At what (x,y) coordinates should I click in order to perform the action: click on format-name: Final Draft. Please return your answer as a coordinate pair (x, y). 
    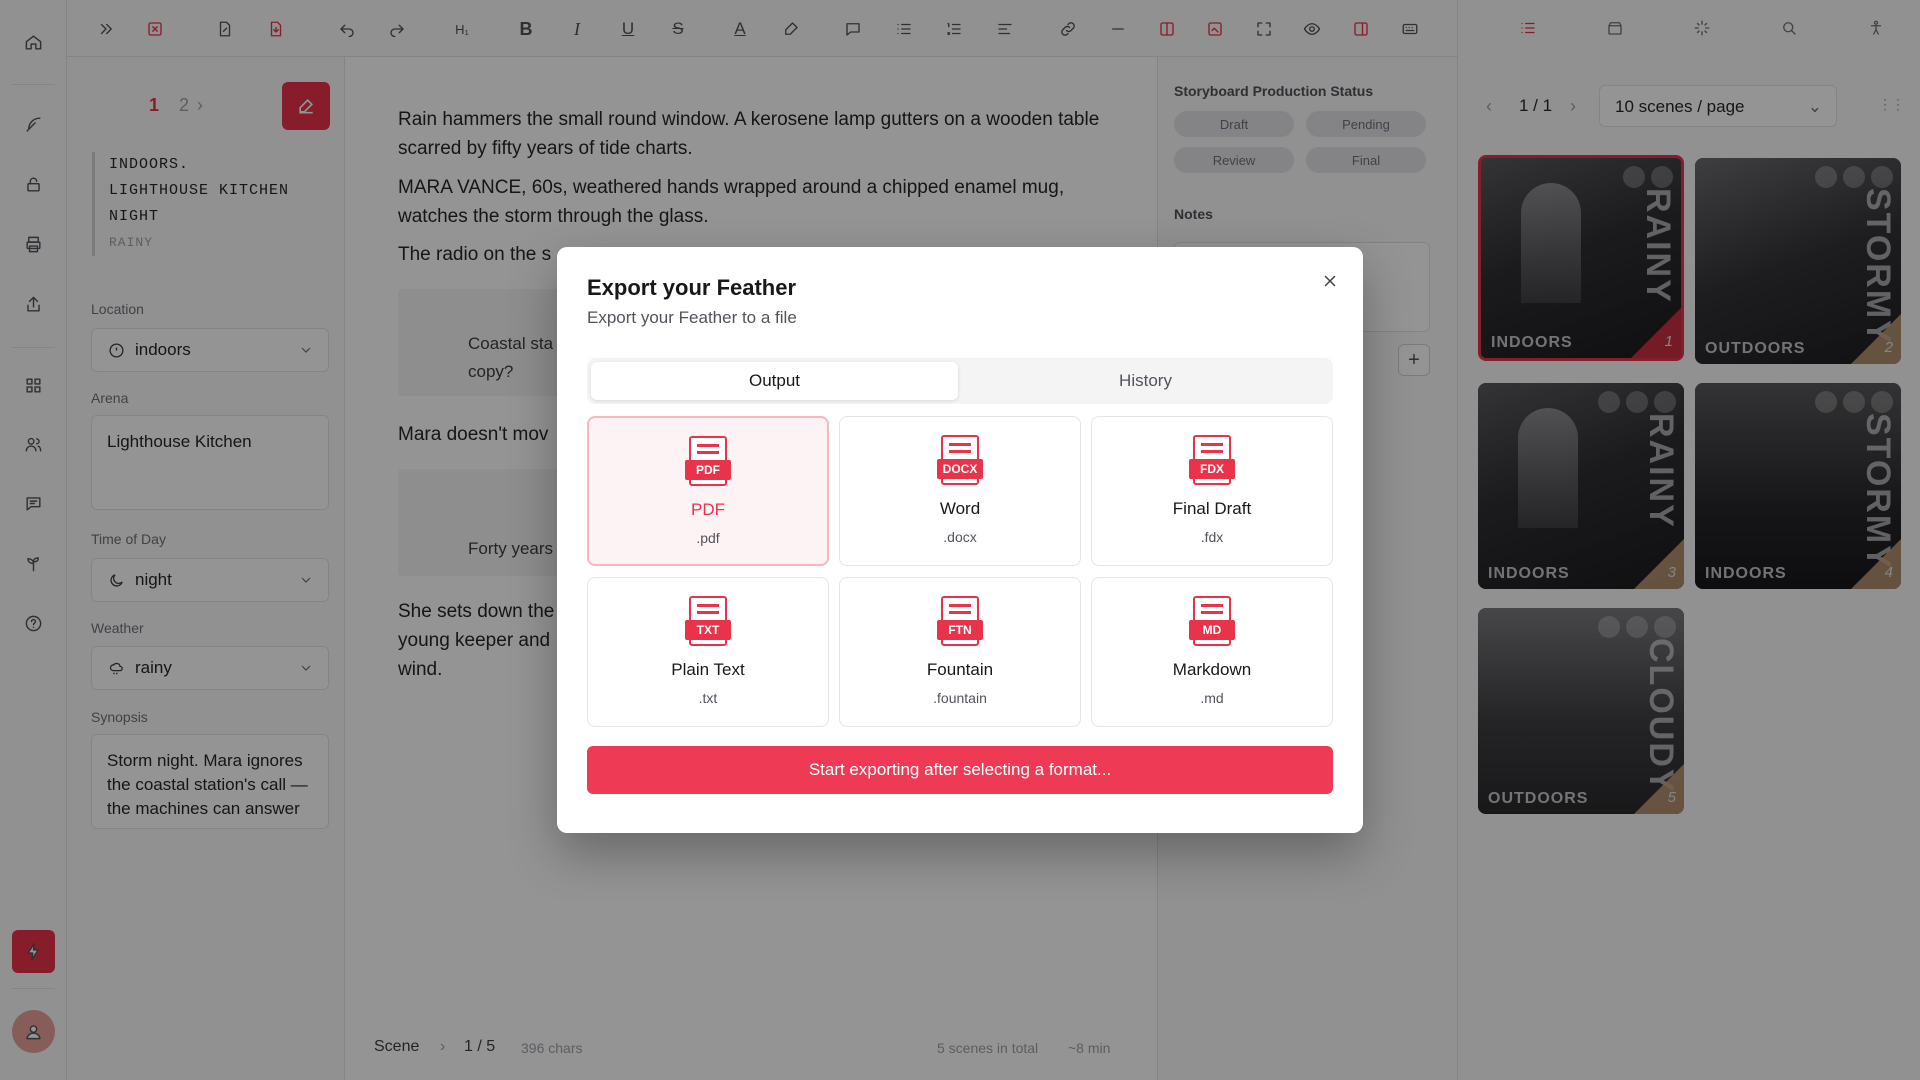
    Looking at the image, I should click on (1212, 508).